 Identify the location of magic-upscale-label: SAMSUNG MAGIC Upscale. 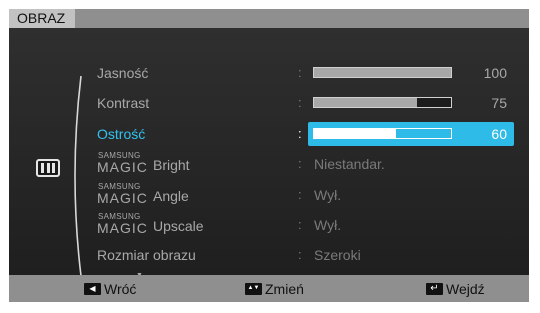
(197, 225).